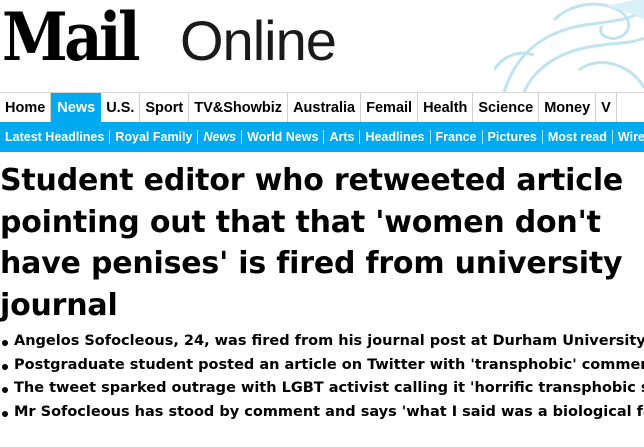 The image size is (644, 447). What do you see at coordinates (239, 107) in the screenshot?
I see `nav-item-tv-showbiz: TV&Showbiz` at bounding box center [239, 107].